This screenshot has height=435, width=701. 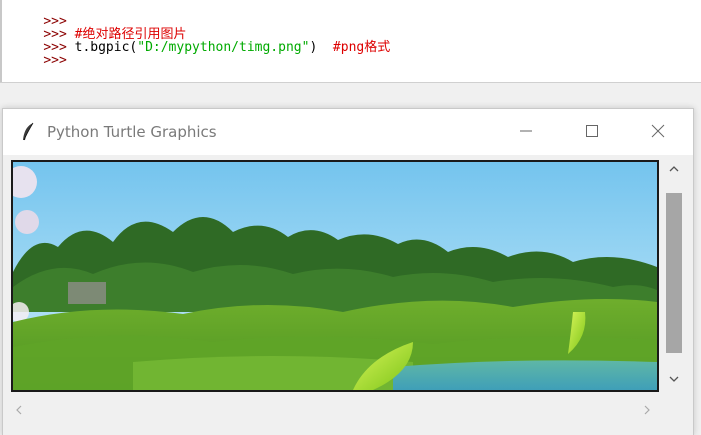 I want to click on minimize-button, so click(x=526, y=131).